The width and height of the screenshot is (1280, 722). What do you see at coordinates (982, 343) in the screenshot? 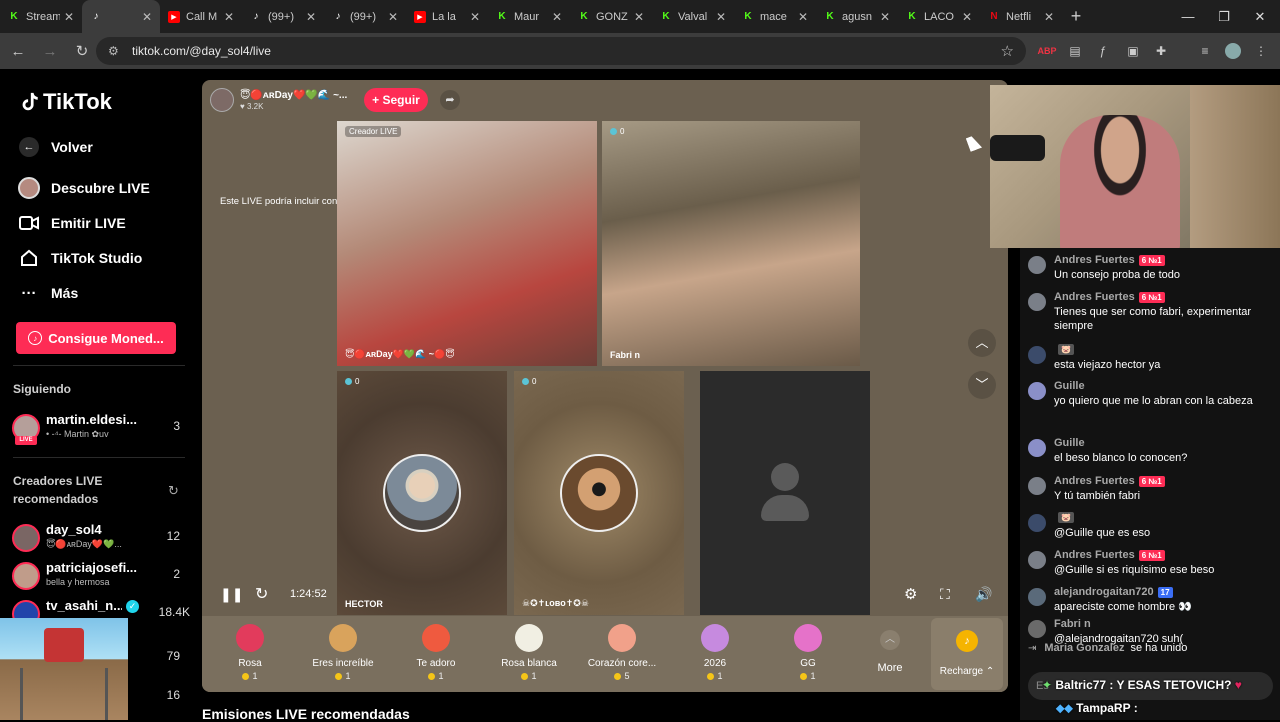
I see `previous-live-icon: ︿` at bounding box center [982, 343].